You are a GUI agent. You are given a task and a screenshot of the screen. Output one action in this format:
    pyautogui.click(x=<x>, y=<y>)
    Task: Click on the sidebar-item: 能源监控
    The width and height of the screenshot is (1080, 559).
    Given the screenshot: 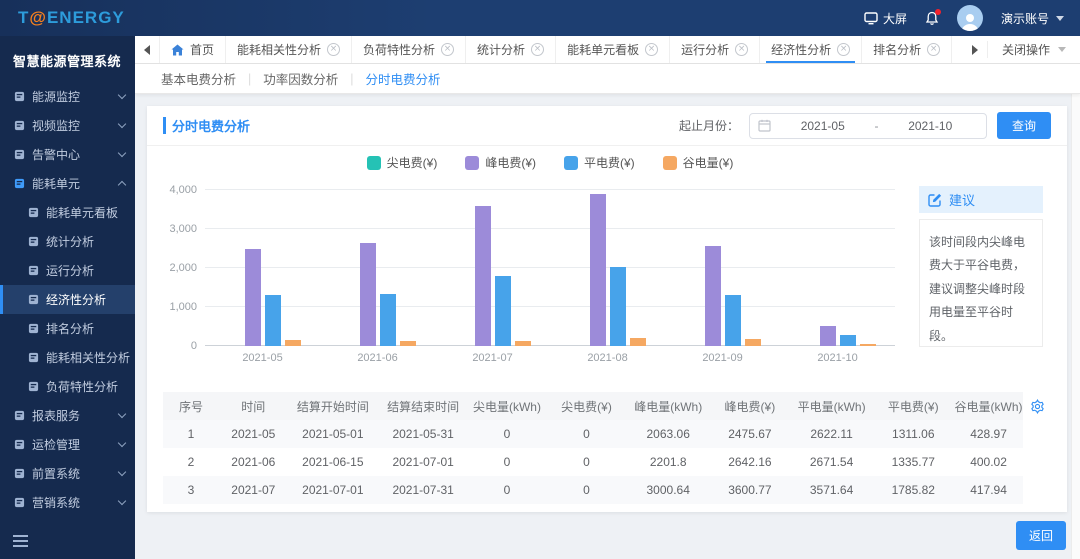 What is the action you would take?
    pyautogui.click(x=67, y=96)
    